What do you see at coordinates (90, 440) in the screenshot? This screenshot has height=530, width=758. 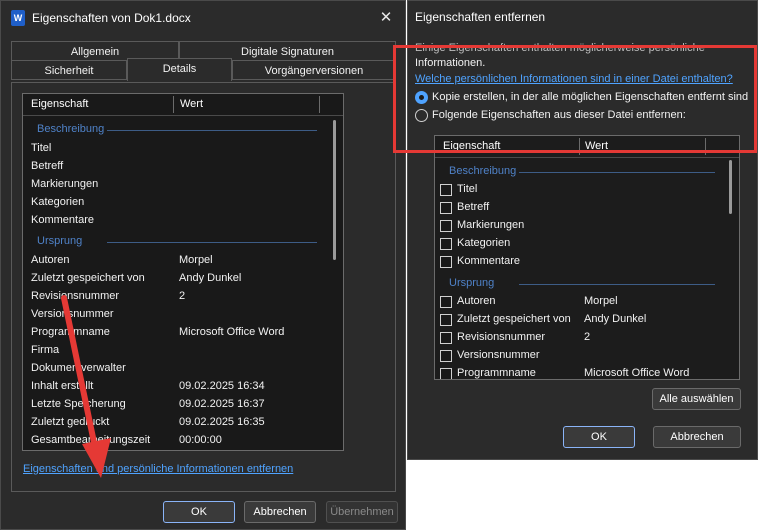 I see `property-name: Gesamtbearbeitungszeit` at bounding box center [90, 440].